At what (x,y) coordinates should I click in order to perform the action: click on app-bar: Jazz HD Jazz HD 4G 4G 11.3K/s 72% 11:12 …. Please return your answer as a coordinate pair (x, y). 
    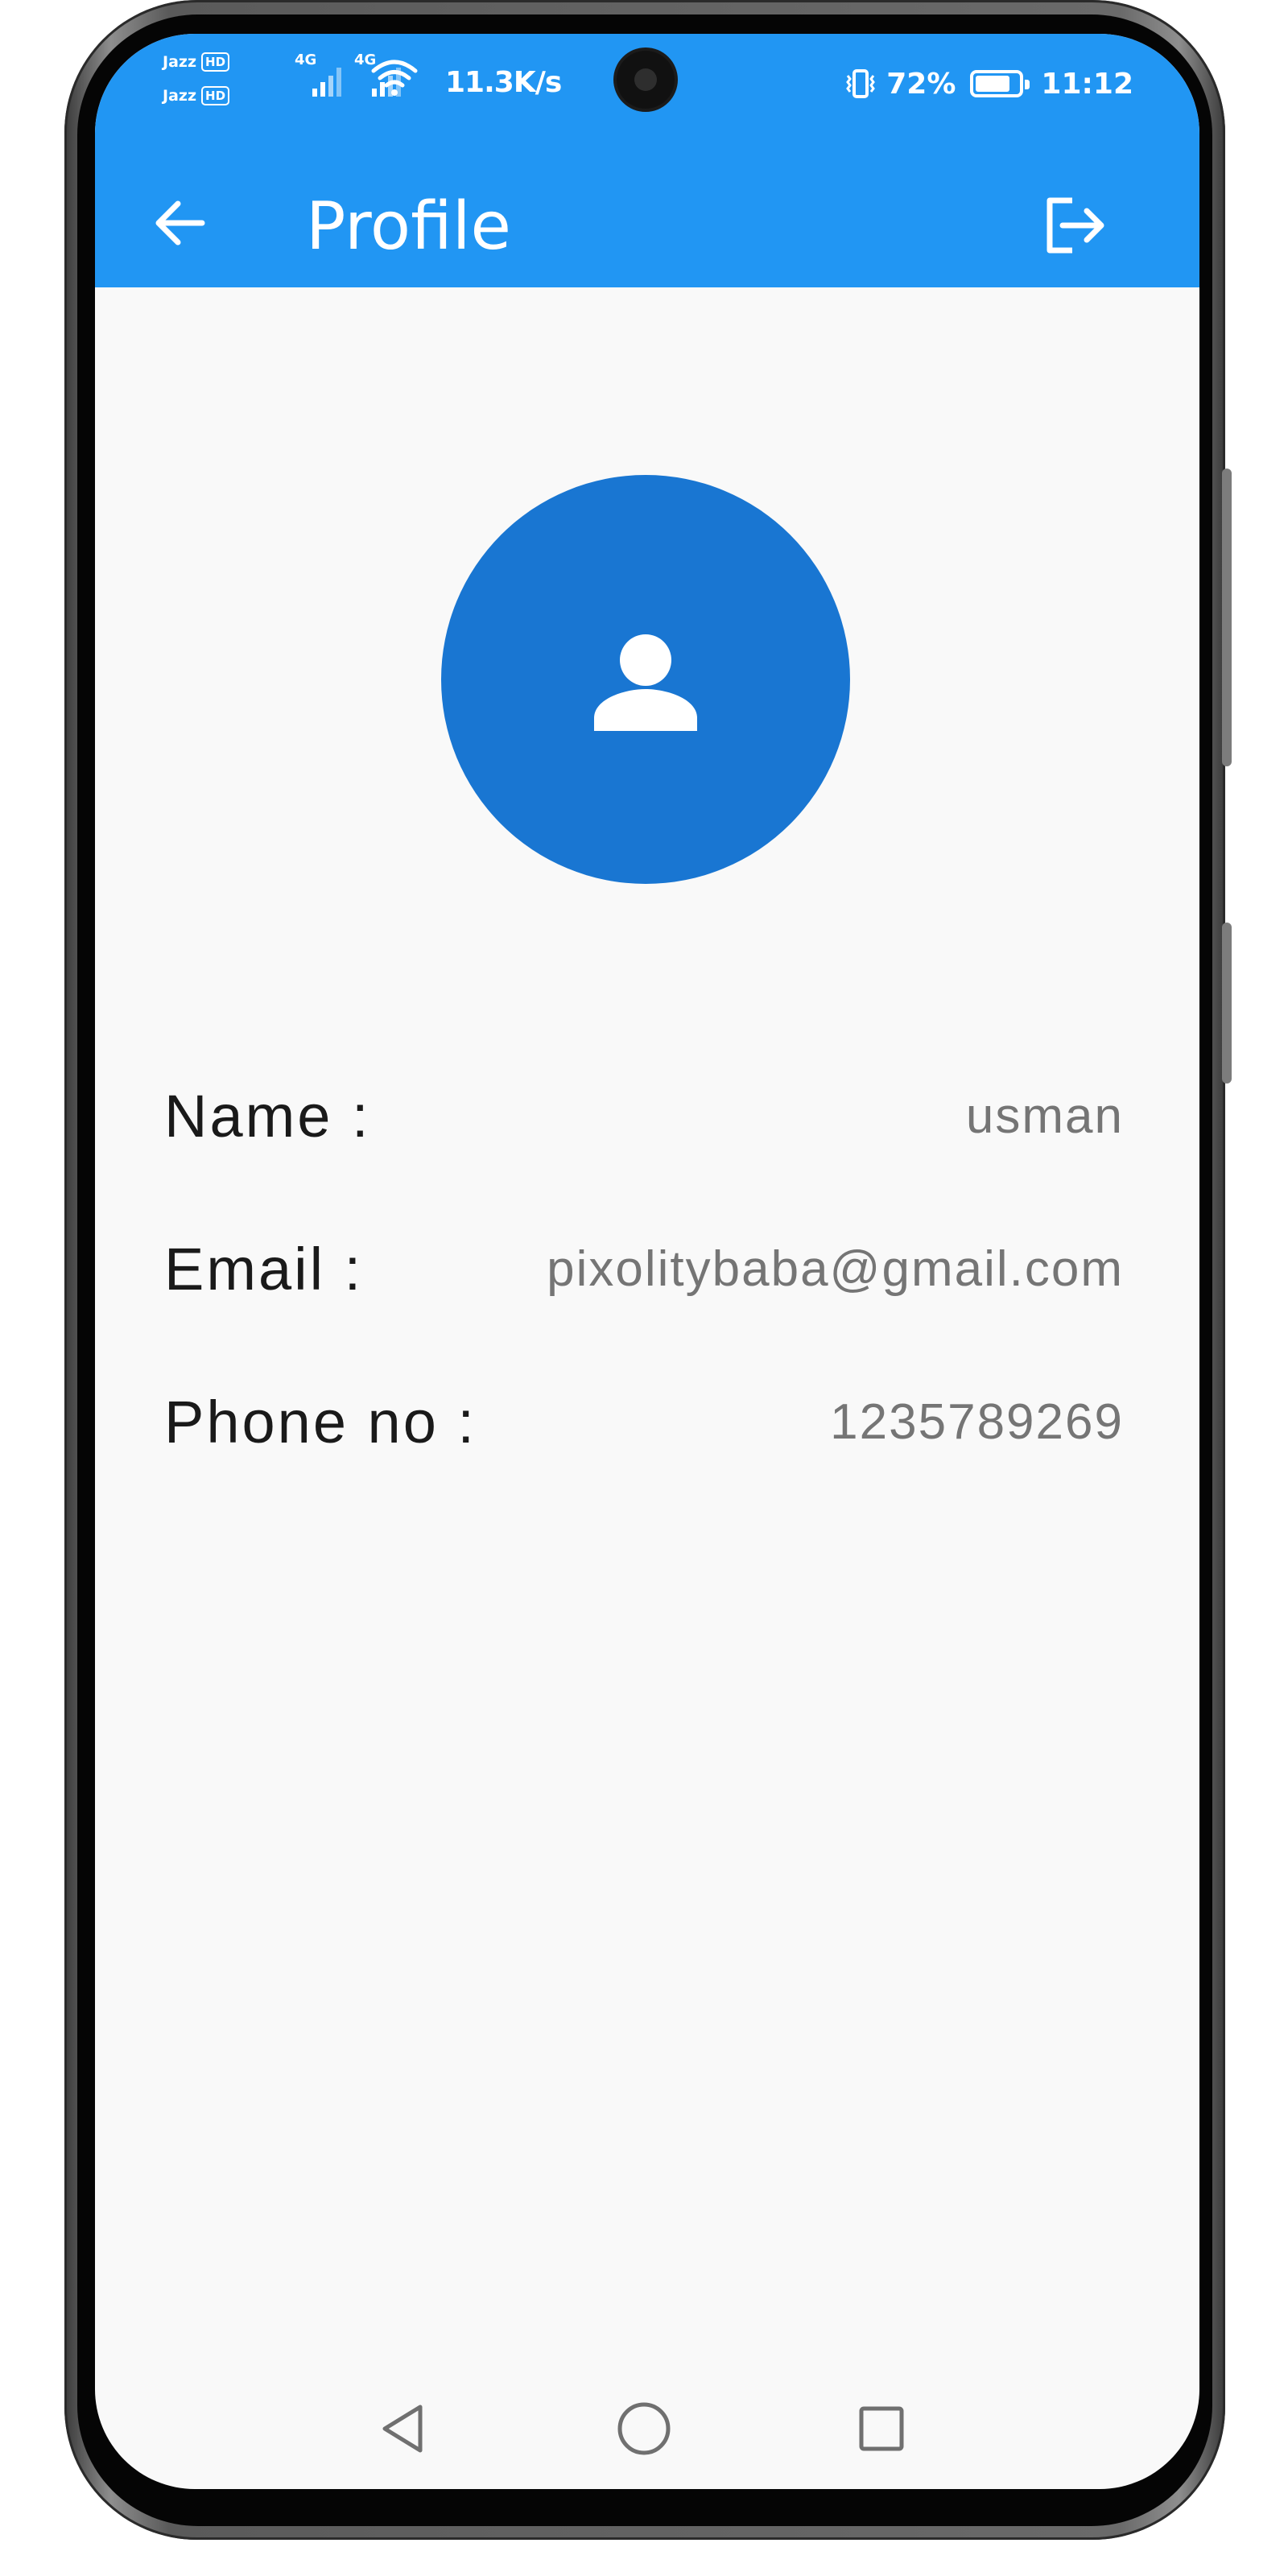
    Looking at the image, I should click on (647, 160).